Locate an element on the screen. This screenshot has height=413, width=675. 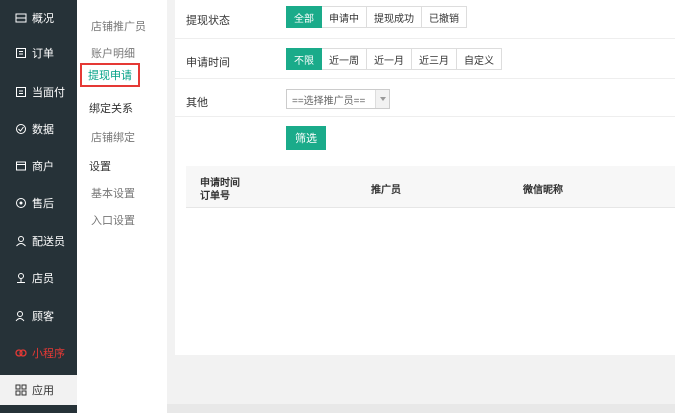
sidebar-item-label: 订单 is located at coordinates (43, 54).